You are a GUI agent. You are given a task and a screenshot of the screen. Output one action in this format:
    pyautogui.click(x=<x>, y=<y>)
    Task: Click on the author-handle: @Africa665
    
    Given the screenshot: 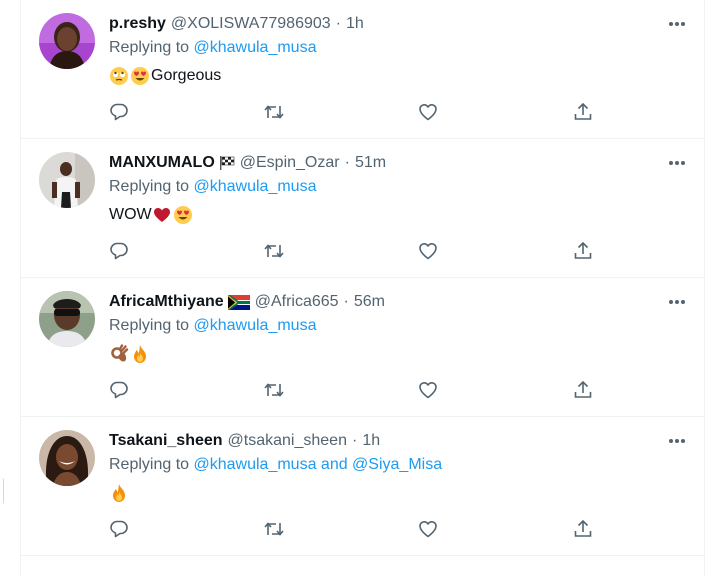 What is the action you would take?
    pyautogui.click(x=297, y=302)
    